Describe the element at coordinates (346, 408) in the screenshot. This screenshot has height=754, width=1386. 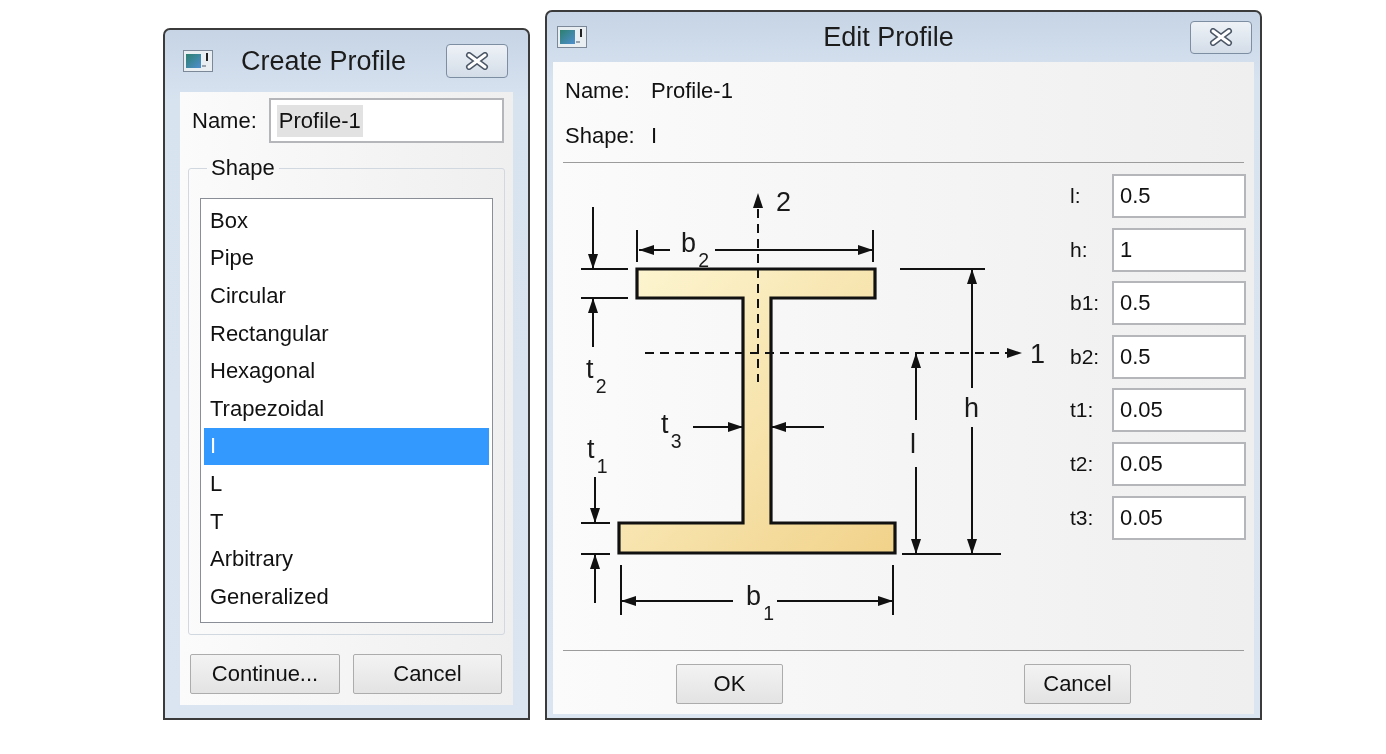
I see `list-item: Trapezoidal` at that location.